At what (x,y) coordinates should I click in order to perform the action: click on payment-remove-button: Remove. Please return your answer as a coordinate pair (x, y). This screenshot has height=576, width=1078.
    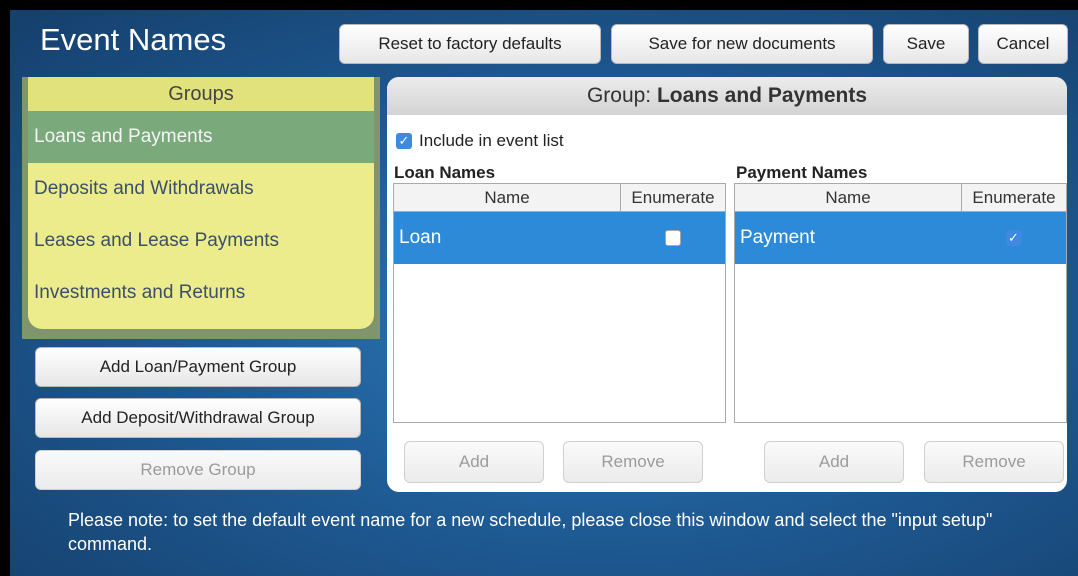
    Looking at the image, I should click on (994, 462).